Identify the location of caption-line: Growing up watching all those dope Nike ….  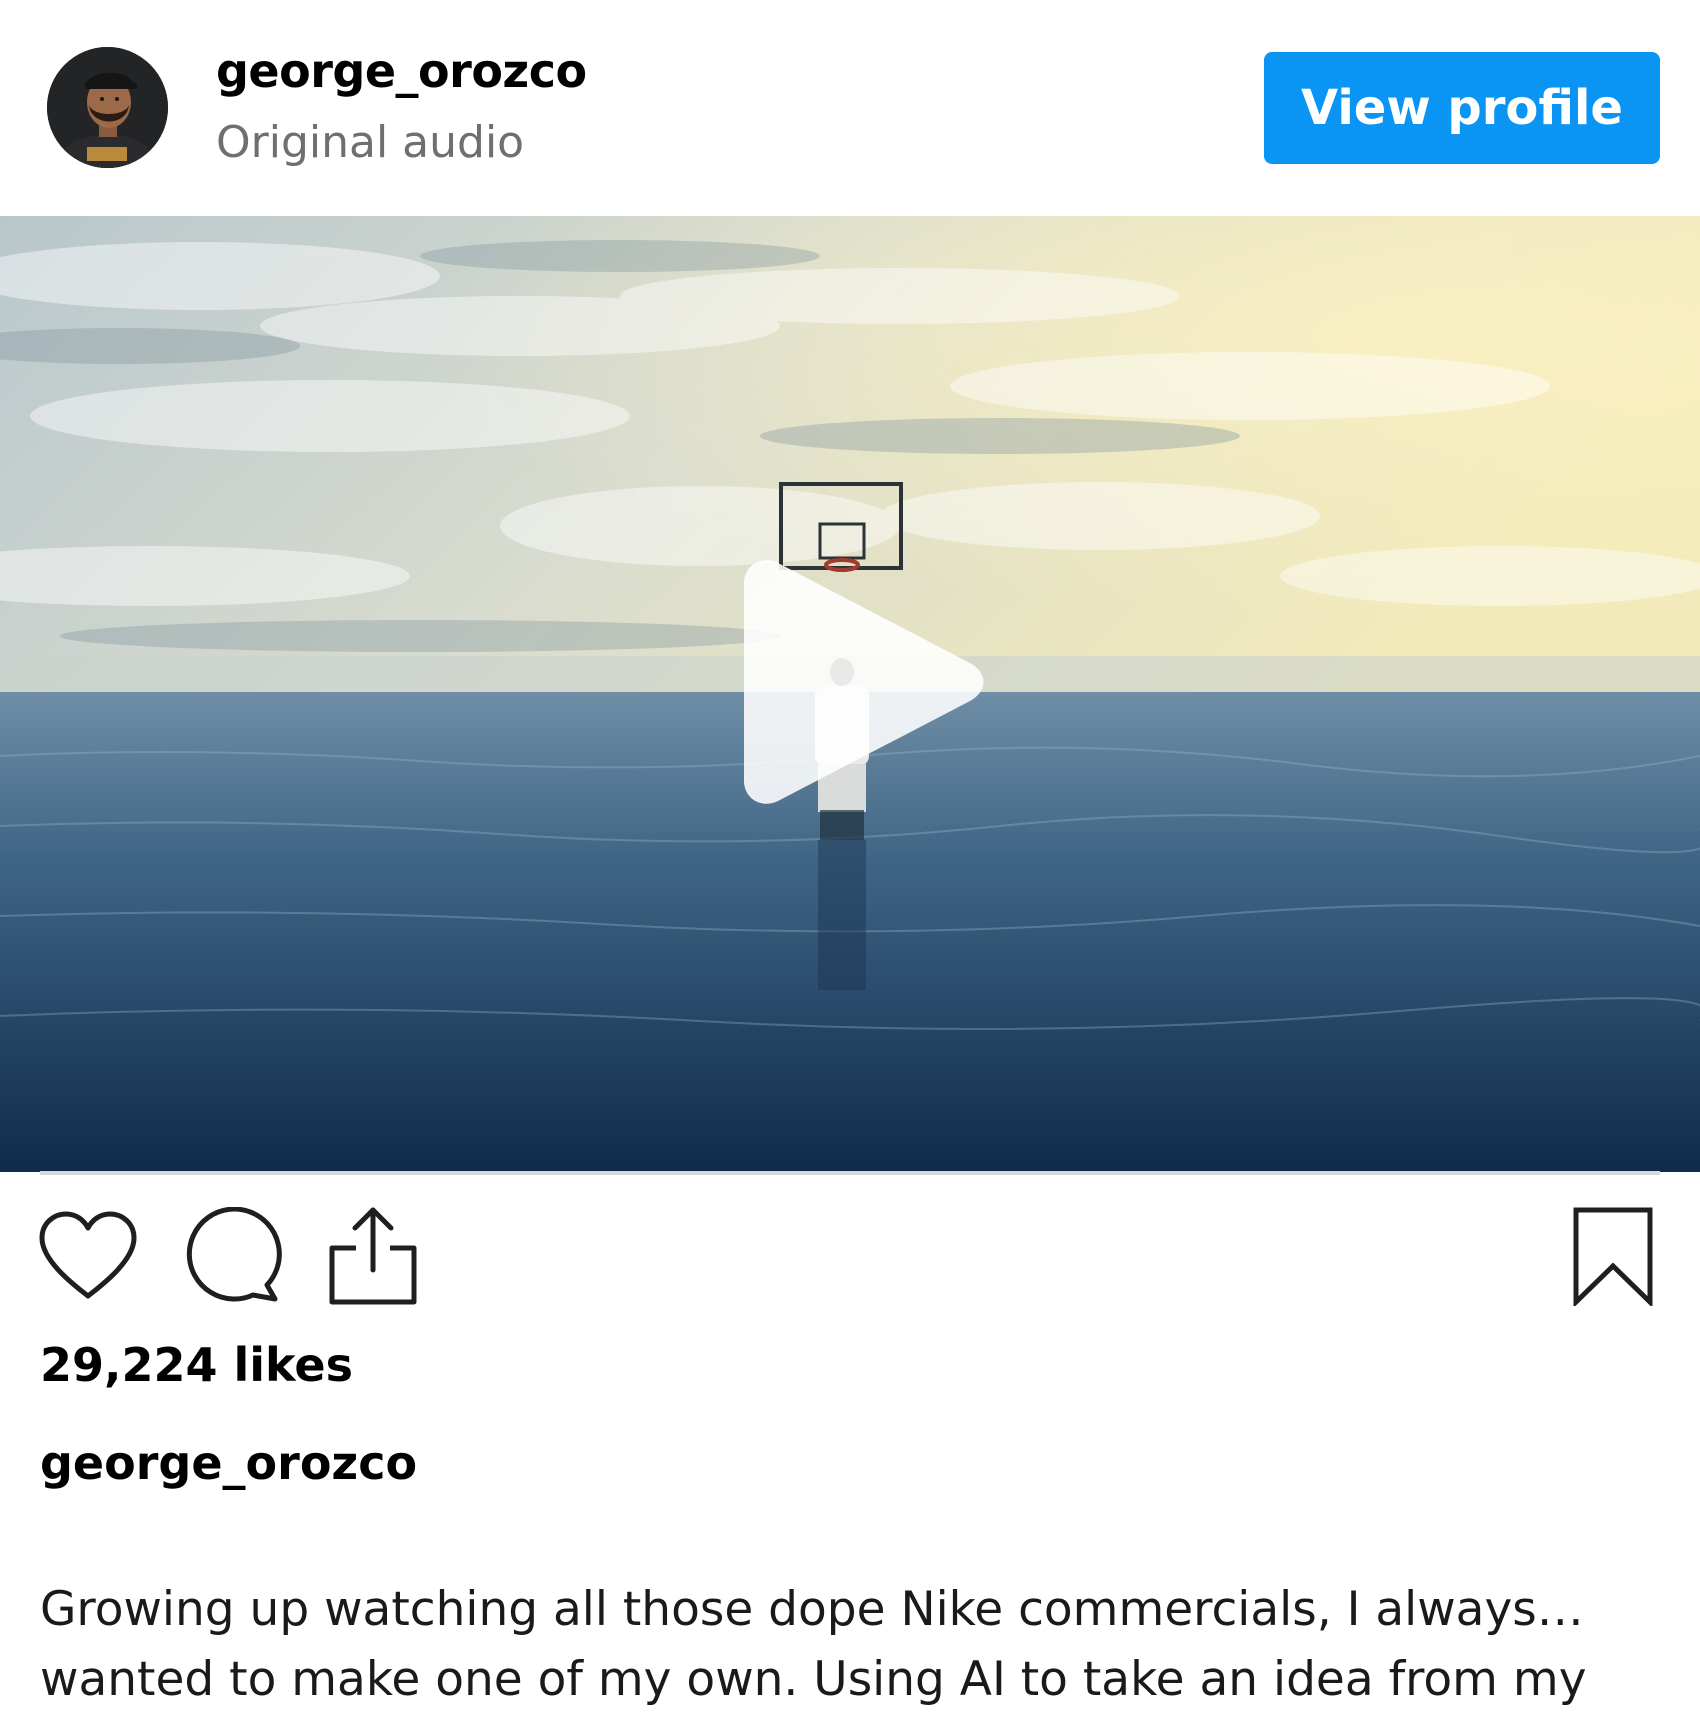
(812, 1609).